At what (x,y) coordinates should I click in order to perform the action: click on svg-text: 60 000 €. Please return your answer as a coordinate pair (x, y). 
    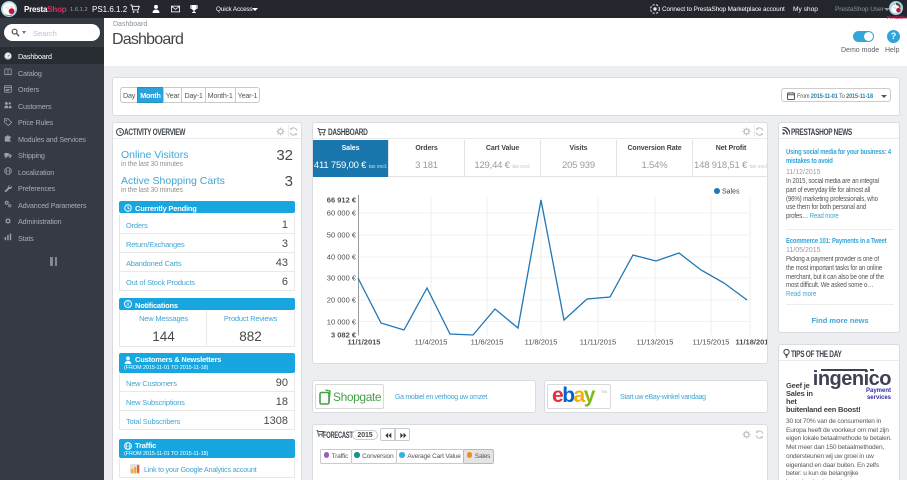
    Looking at the image, I should click on (342, 213).